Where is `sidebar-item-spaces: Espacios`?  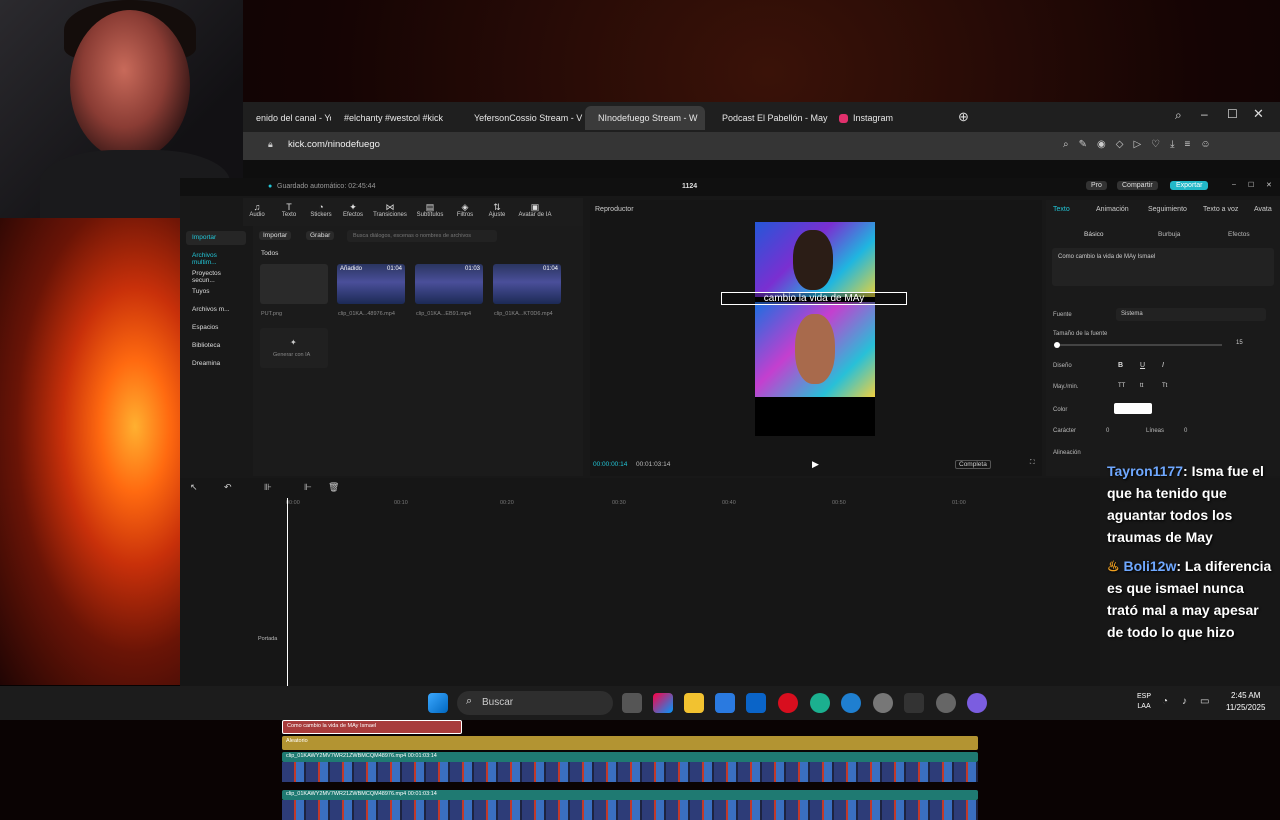
sidebar-item-spaces: Espacios is located at coordinates (216, 328).